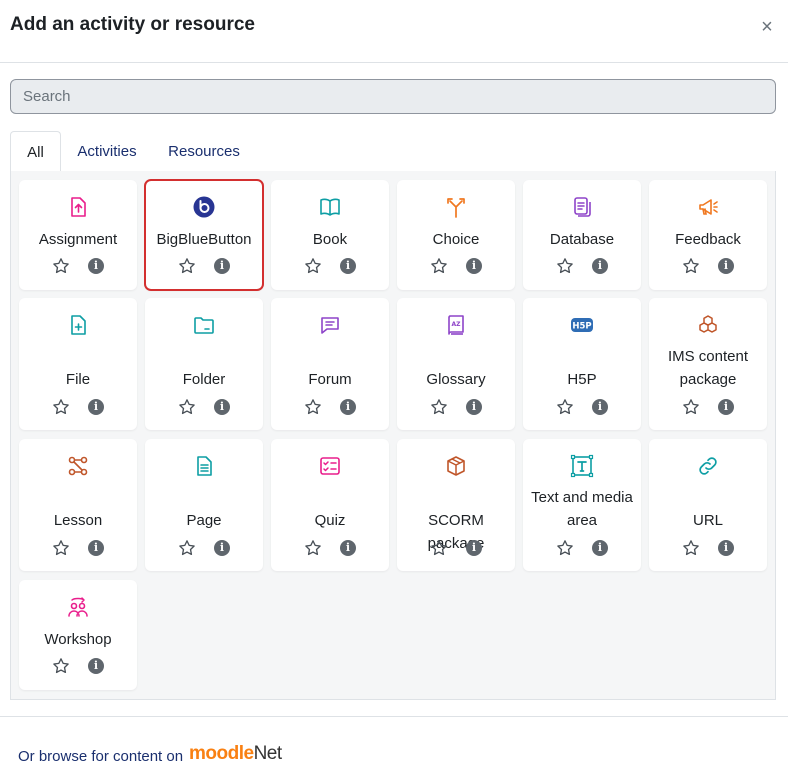 This screenshot has height=774, width=788. I want to click on tab-bar: All Activities Resources, so click(393, 152).